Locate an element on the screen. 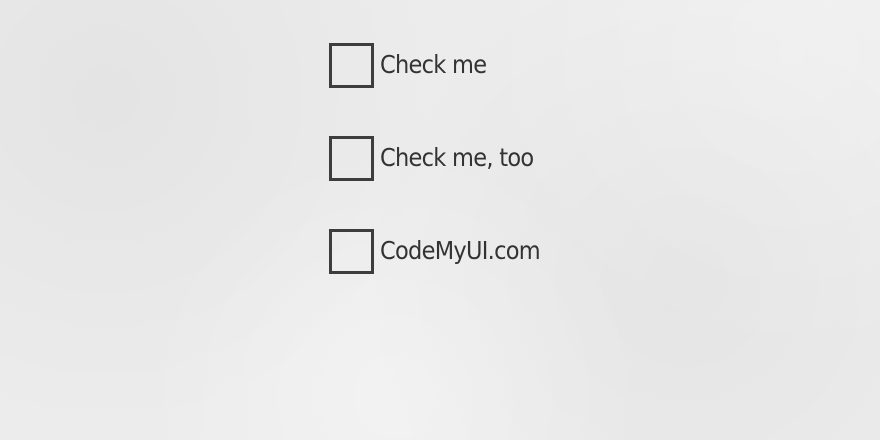 The width and height of the screenshot is (880, 440). checkbox-item-check-me: Check me is located at coordinates (443, 65).